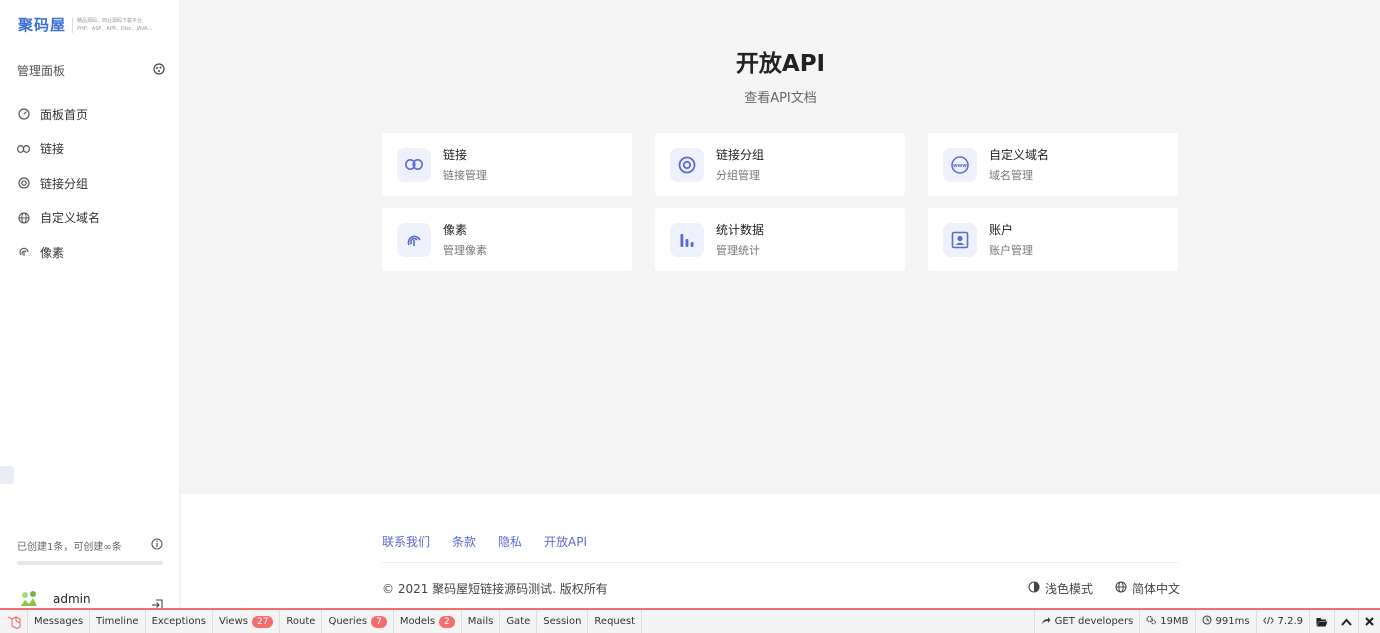  I want to click on debug-request-label: GET developers, so click(1094, 621).